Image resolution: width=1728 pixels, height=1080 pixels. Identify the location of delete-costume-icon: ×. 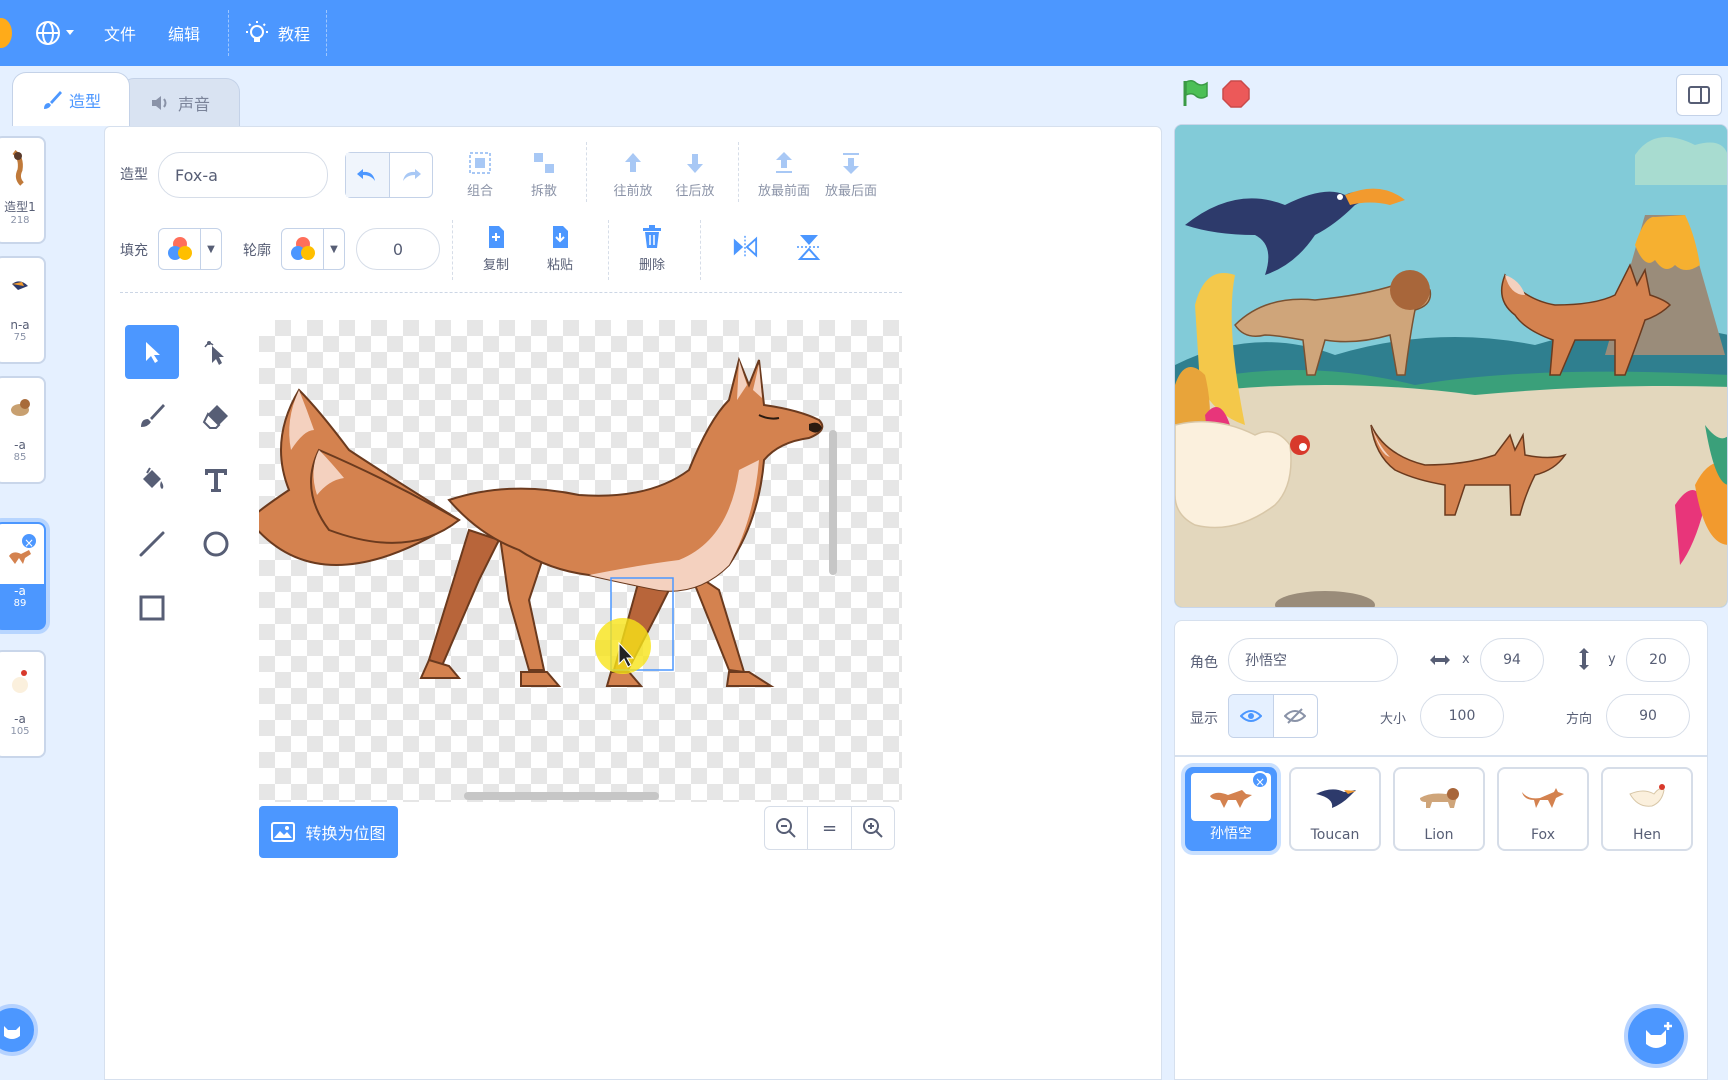
(29, 541).